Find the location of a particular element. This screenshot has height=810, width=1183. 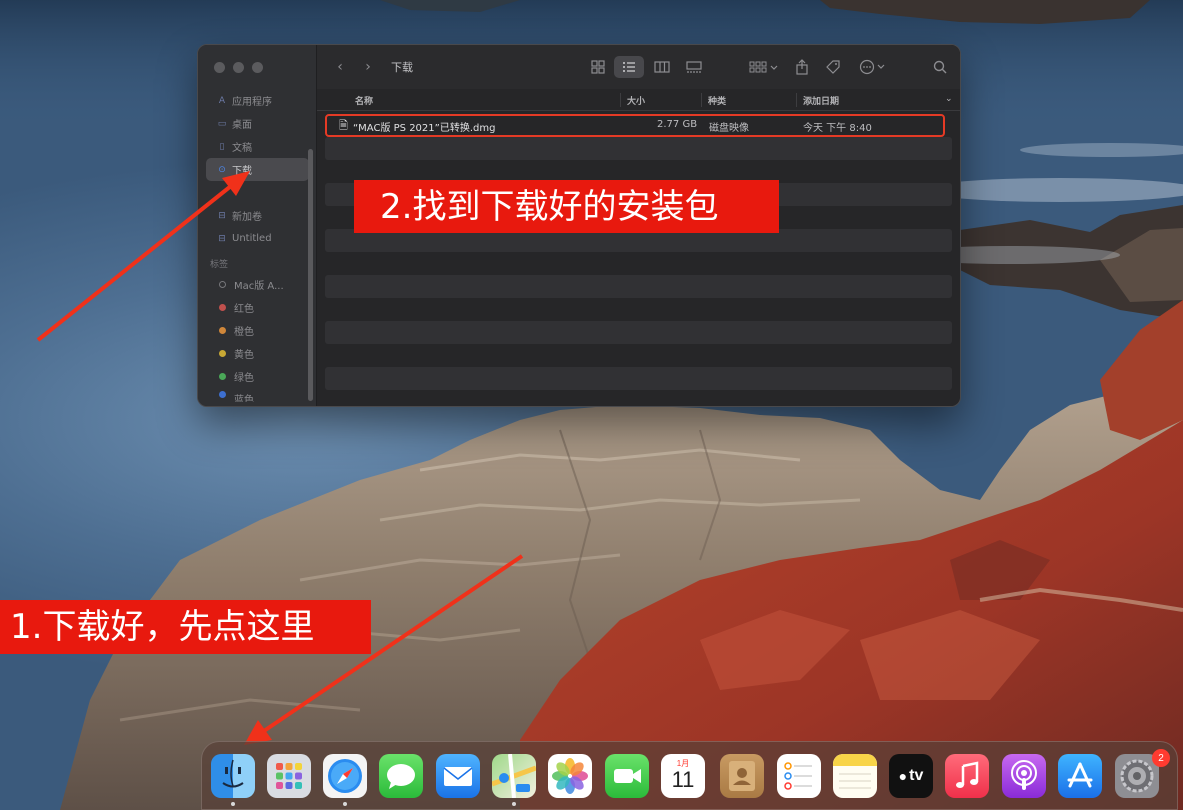

share-icon is located at coordinates (802, 67).